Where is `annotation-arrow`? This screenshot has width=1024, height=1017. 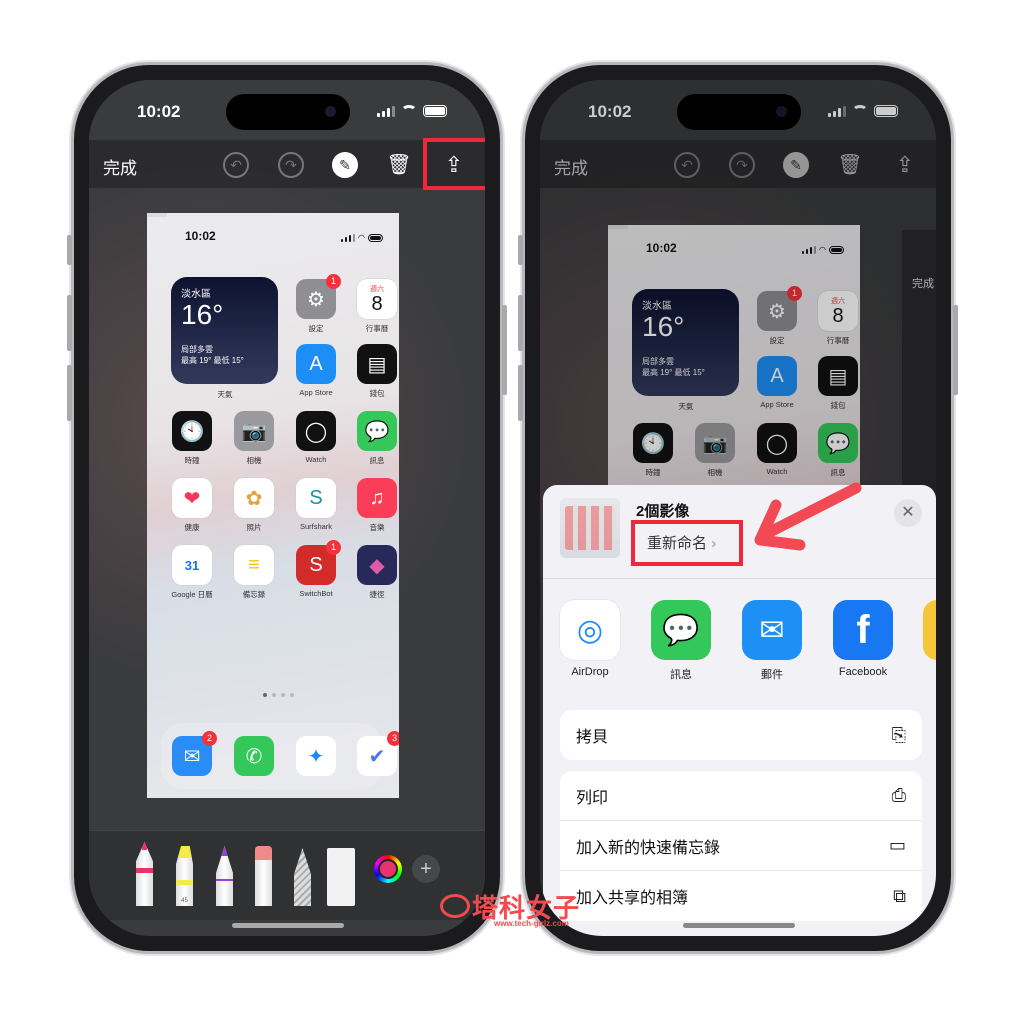
annotation-arrow is located at coordinates (808, 516).